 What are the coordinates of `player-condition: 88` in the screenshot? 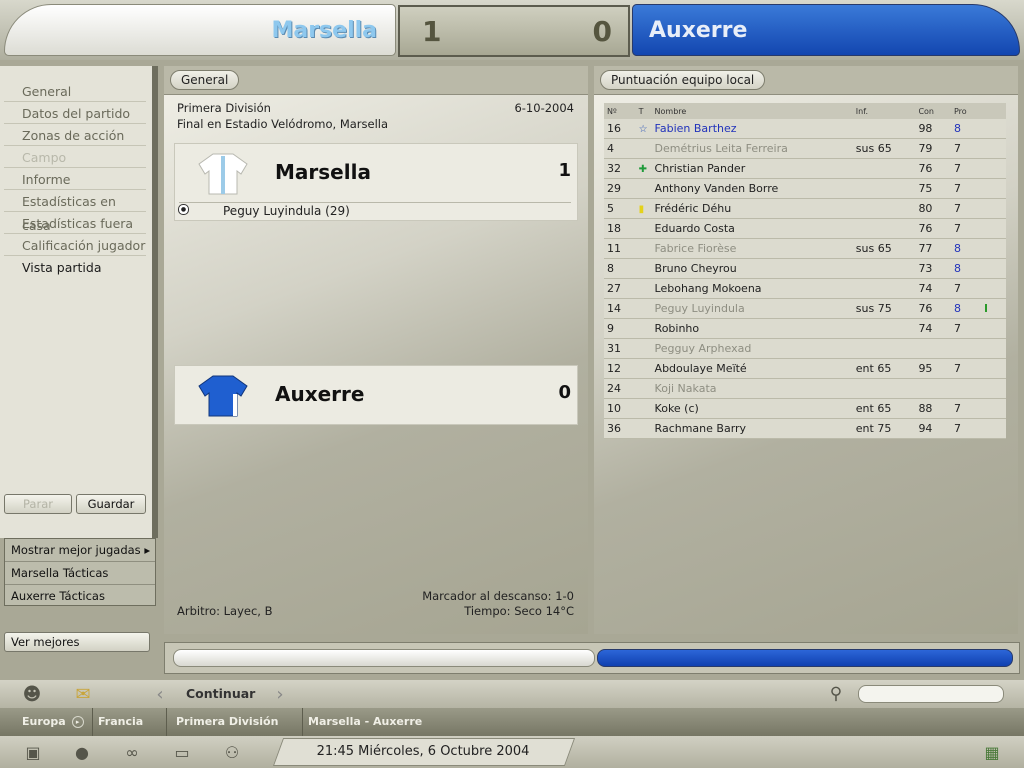 It's located at (933, 408).